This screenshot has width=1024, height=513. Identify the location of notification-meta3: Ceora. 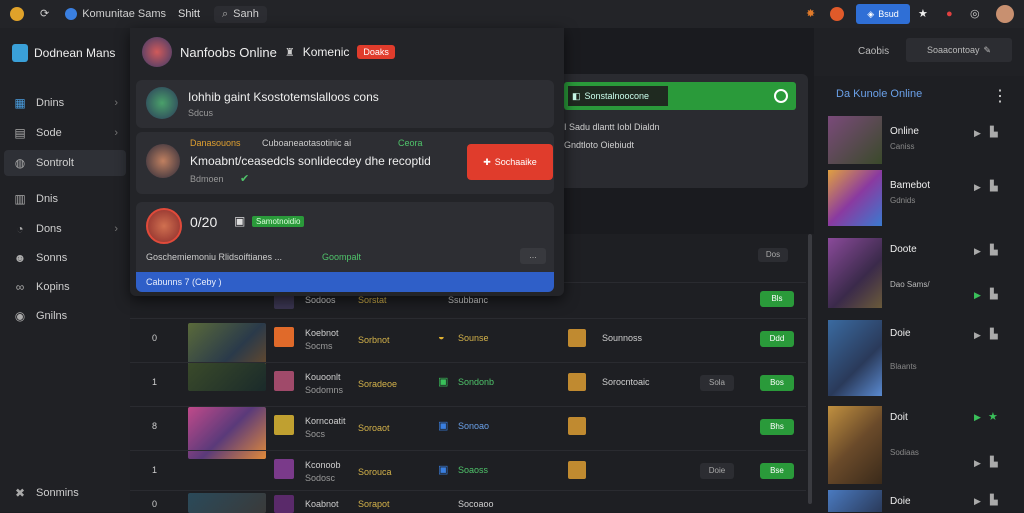
(410, 143).